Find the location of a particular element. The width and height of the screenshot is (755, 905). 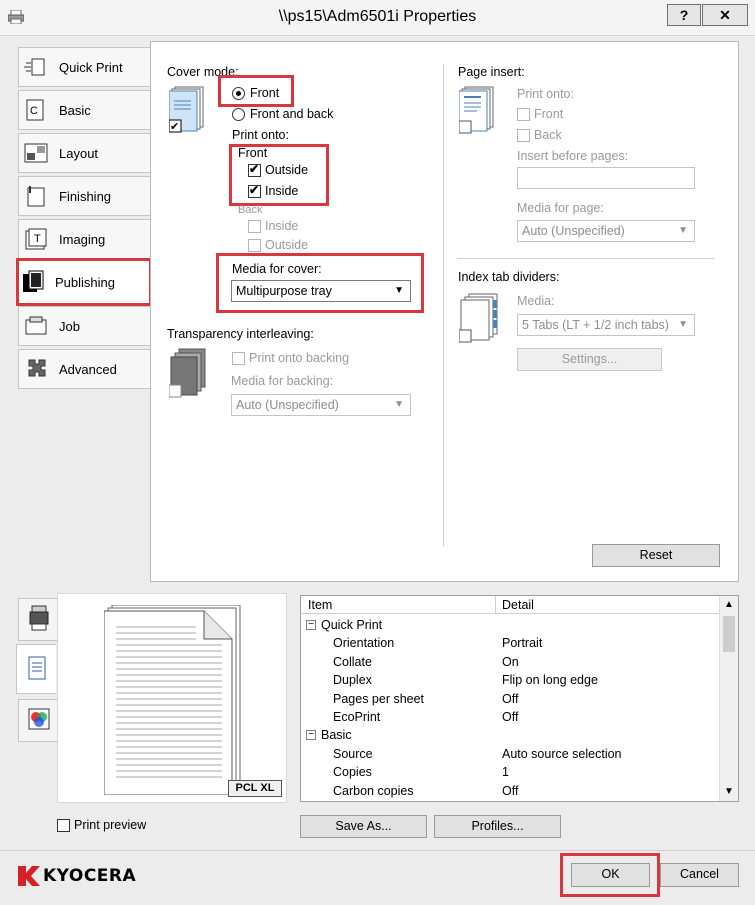

section-divider is located at coordinates (443, 305).